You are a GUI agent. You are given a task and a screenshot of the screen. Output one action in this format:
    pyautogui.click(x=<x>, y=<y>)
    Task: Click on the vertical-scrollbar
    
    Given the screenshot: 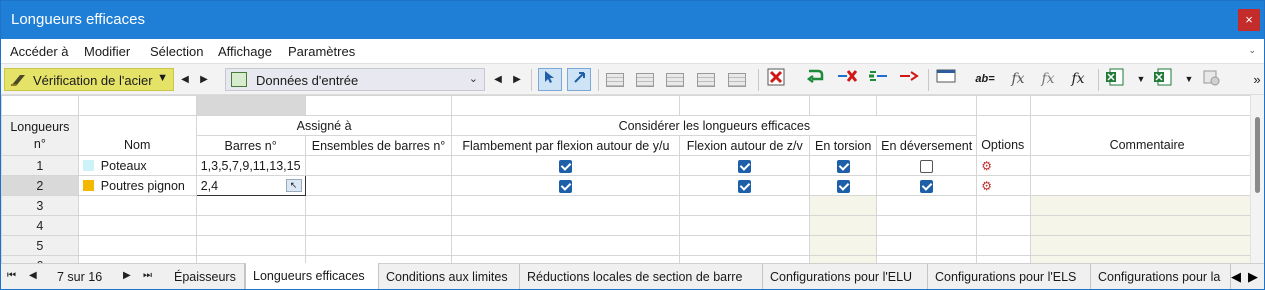 What is the action you would take?
    pyautogui.click(x=1257, y=179)
    